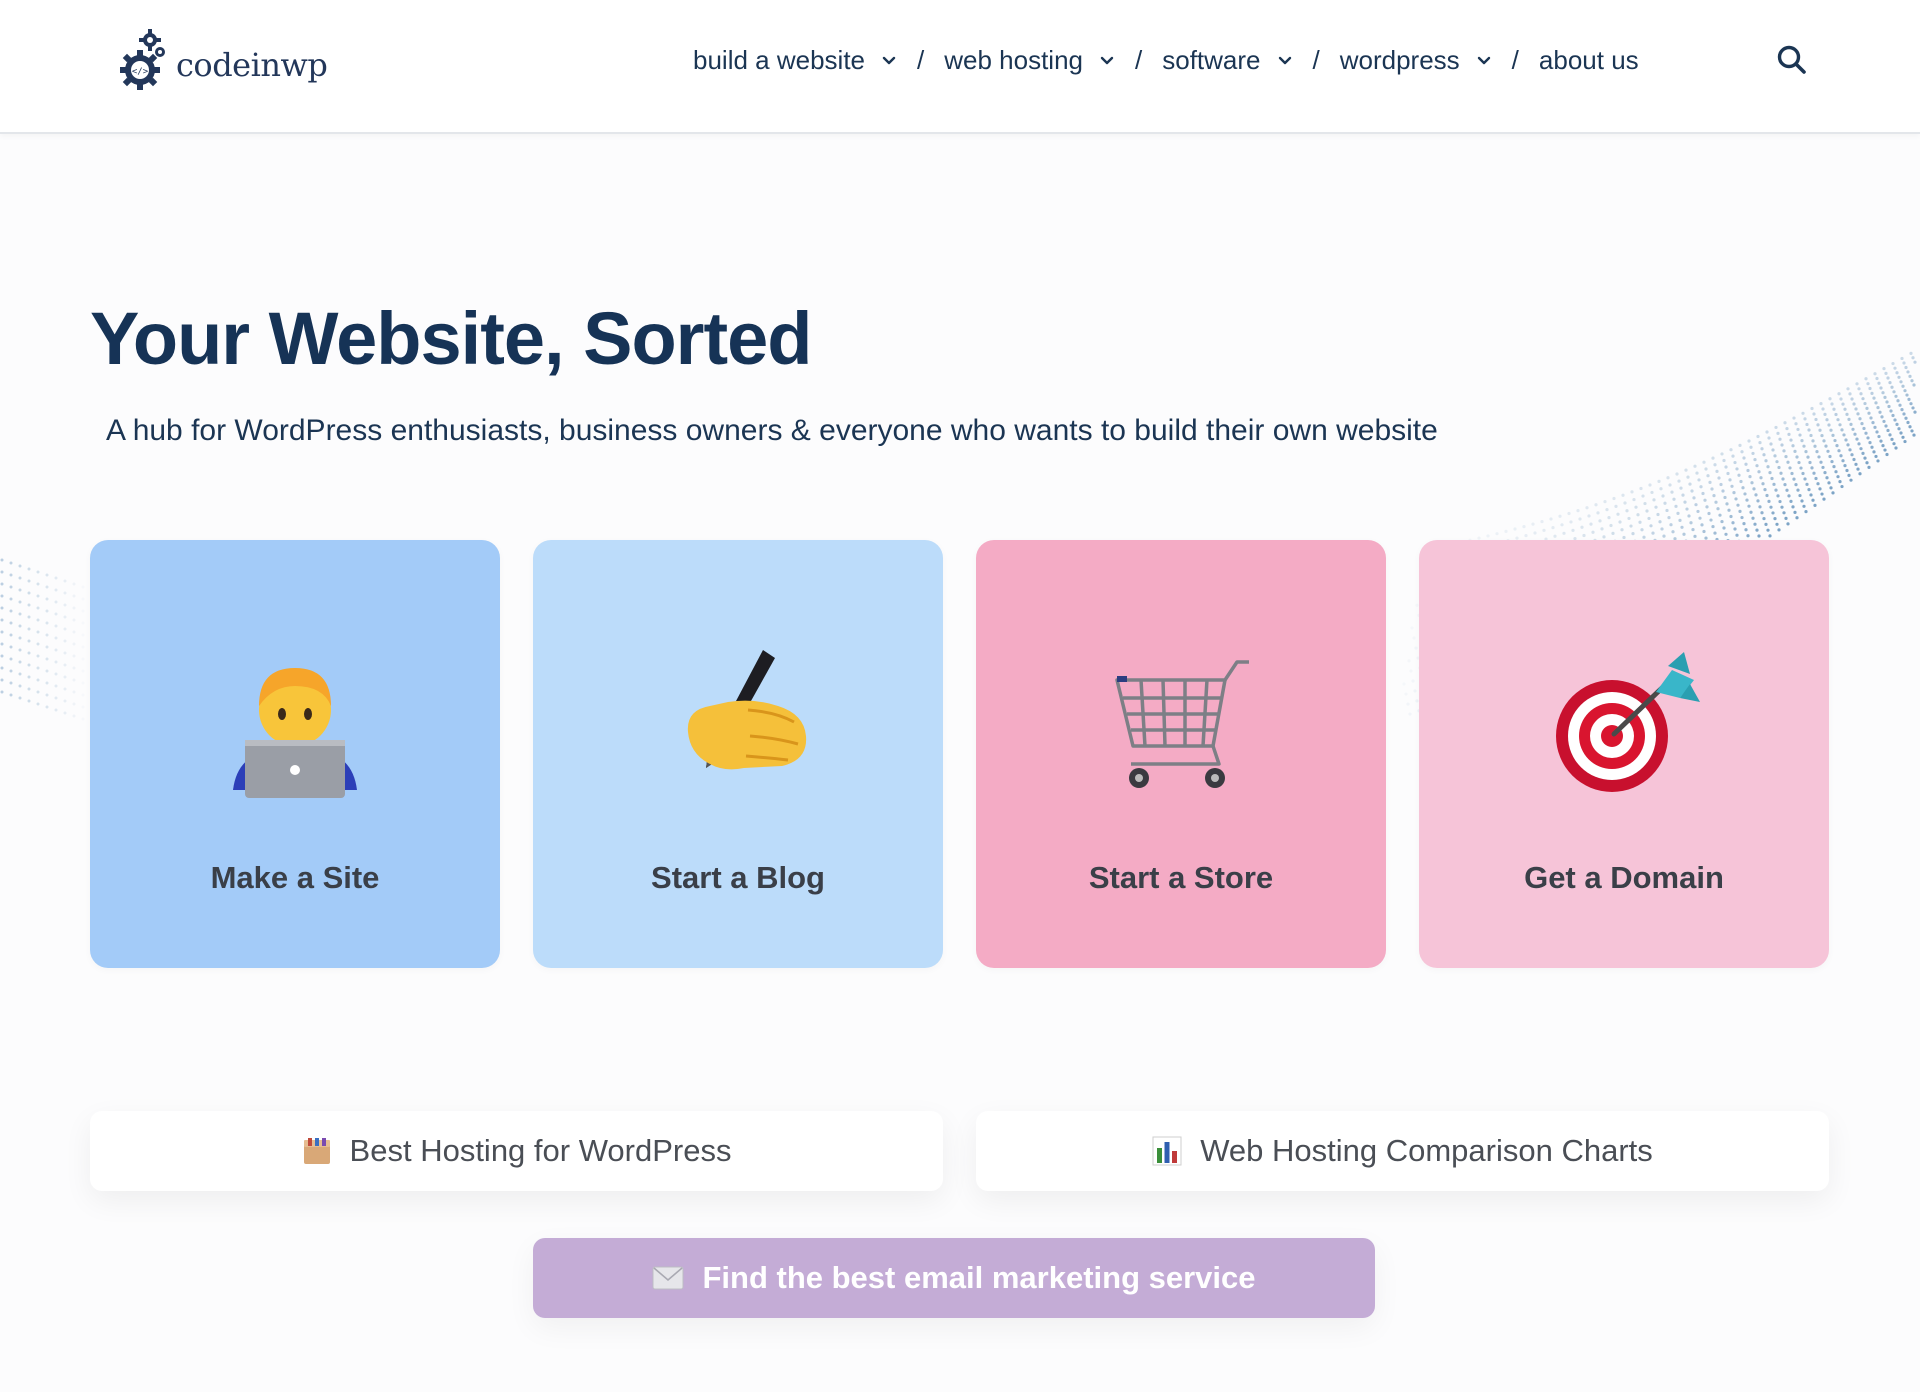  Describe the element at coordinates (223, 61) in the screenshot. I see `site-logo: </> codeinwp` at that location.